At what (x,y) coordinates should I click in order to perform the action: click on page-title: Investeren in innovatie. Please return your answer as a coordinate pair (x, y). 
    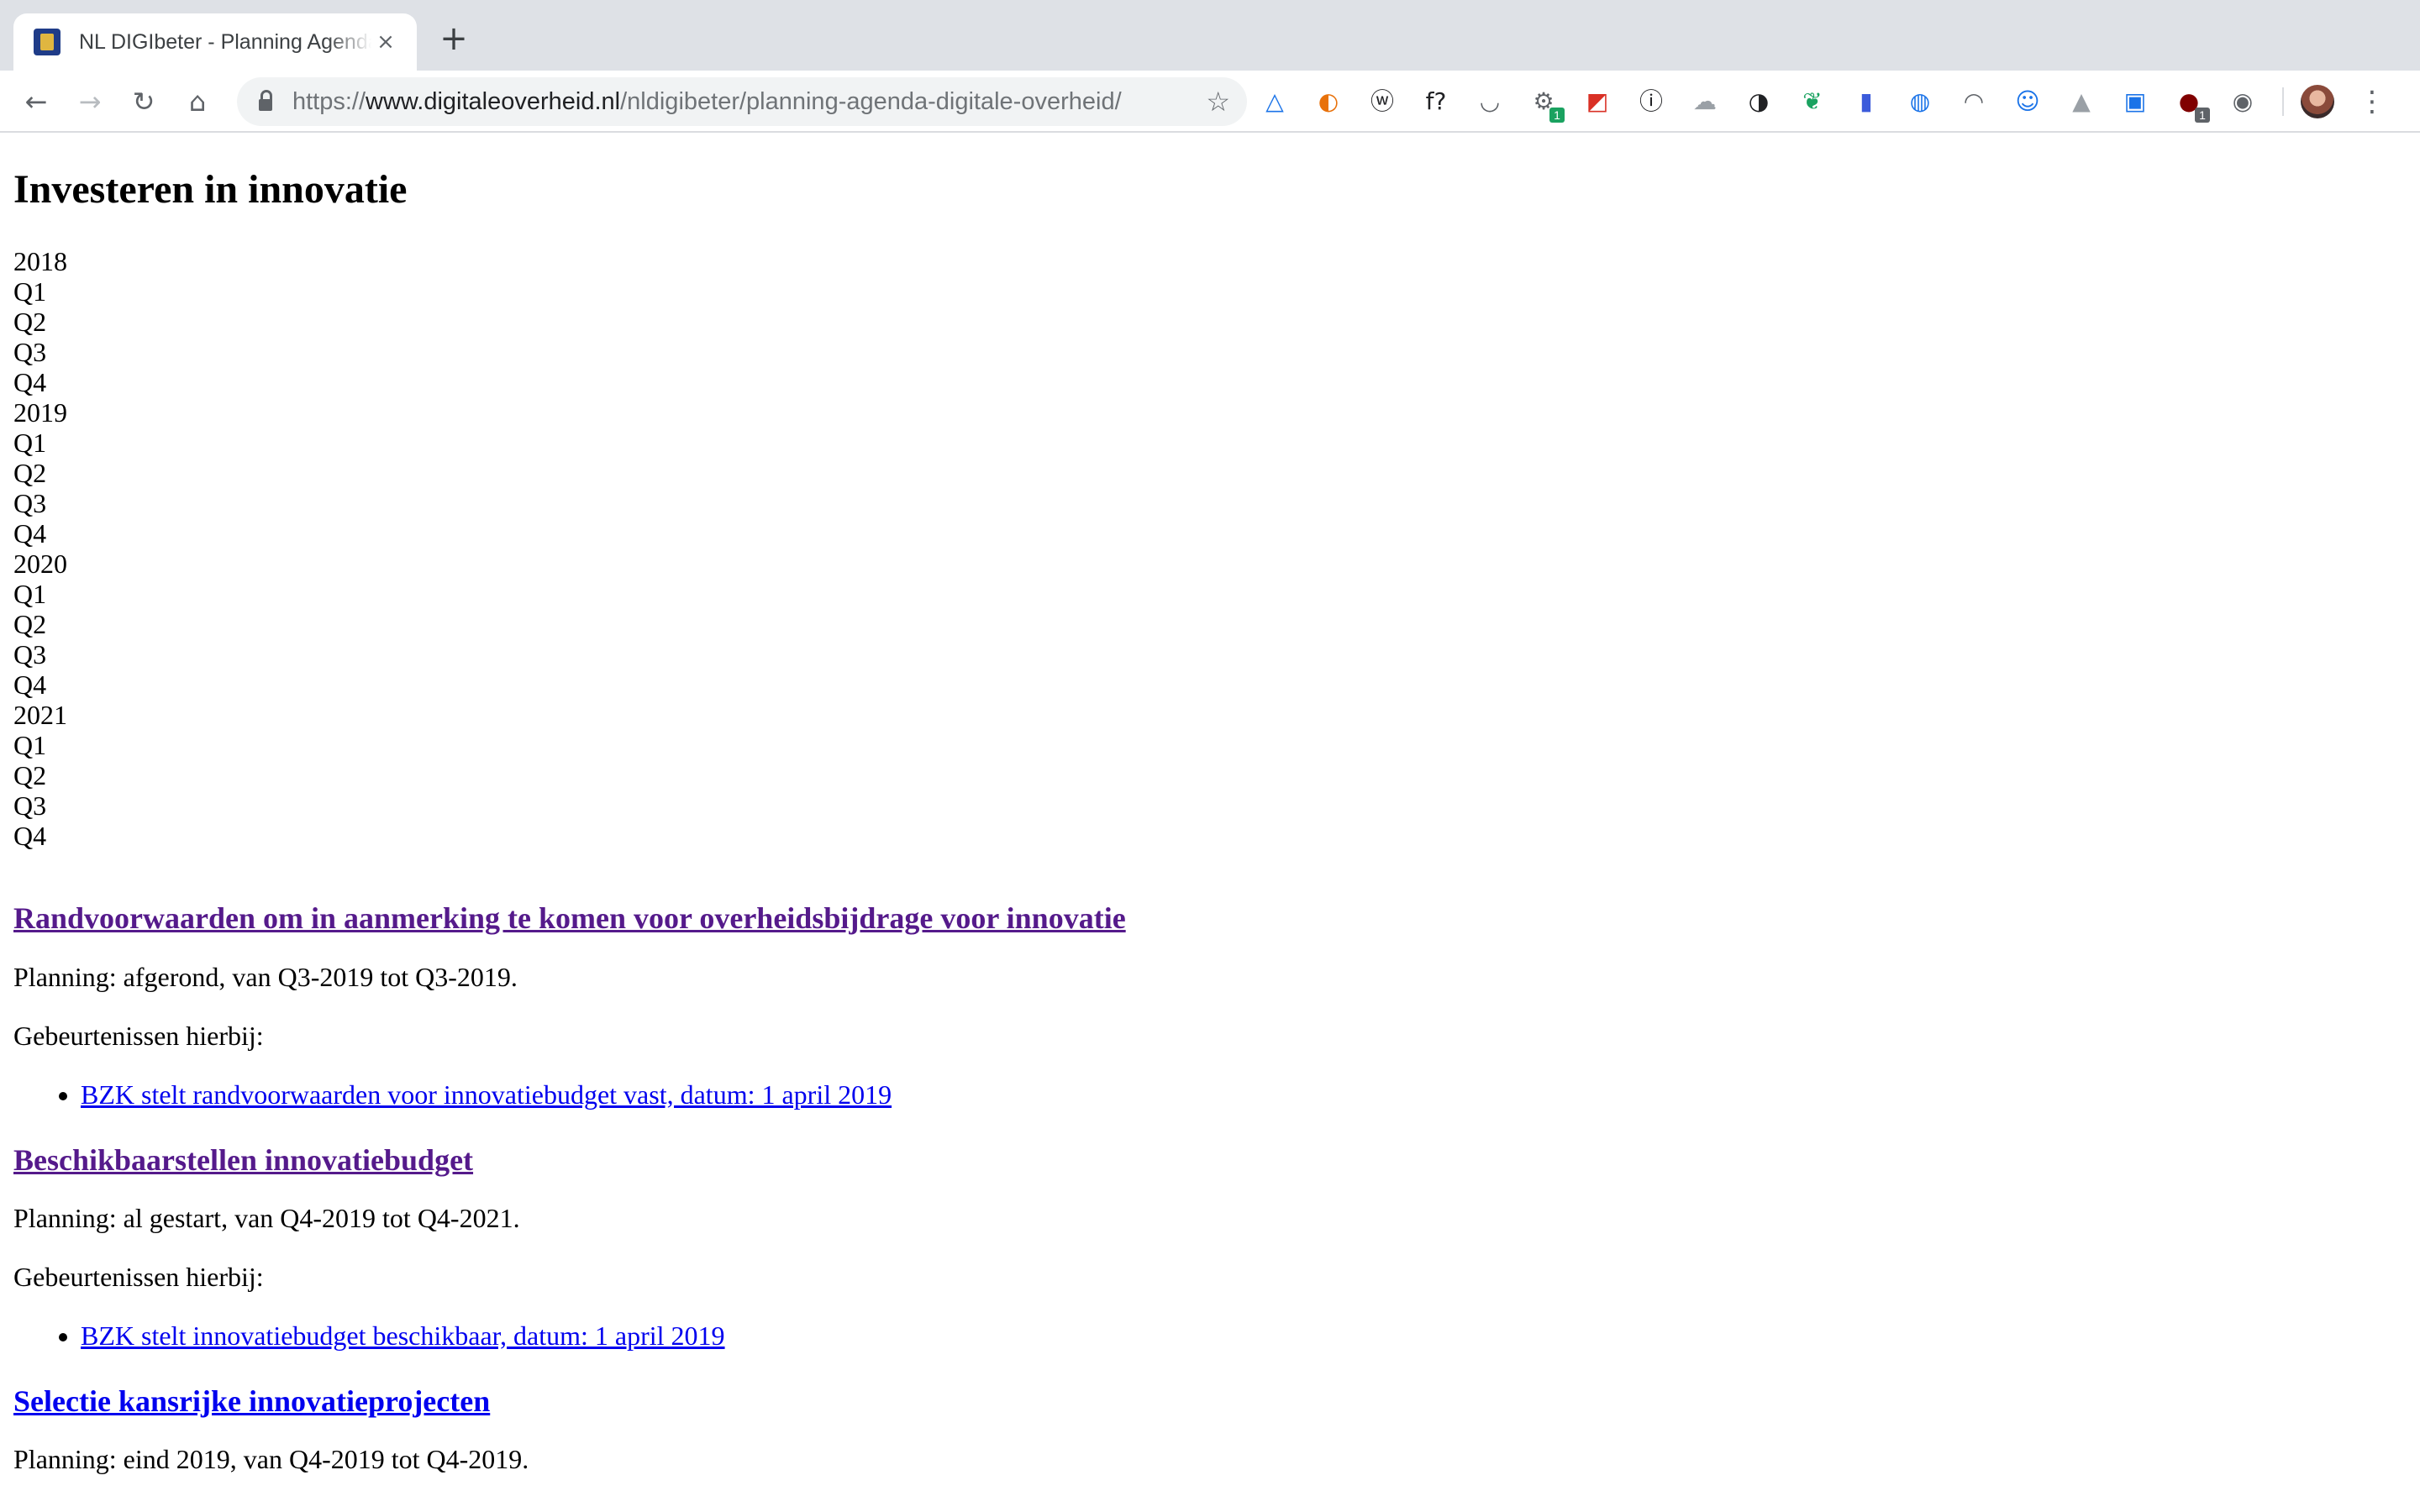
    Looking at the image, I should click on (210, 189).